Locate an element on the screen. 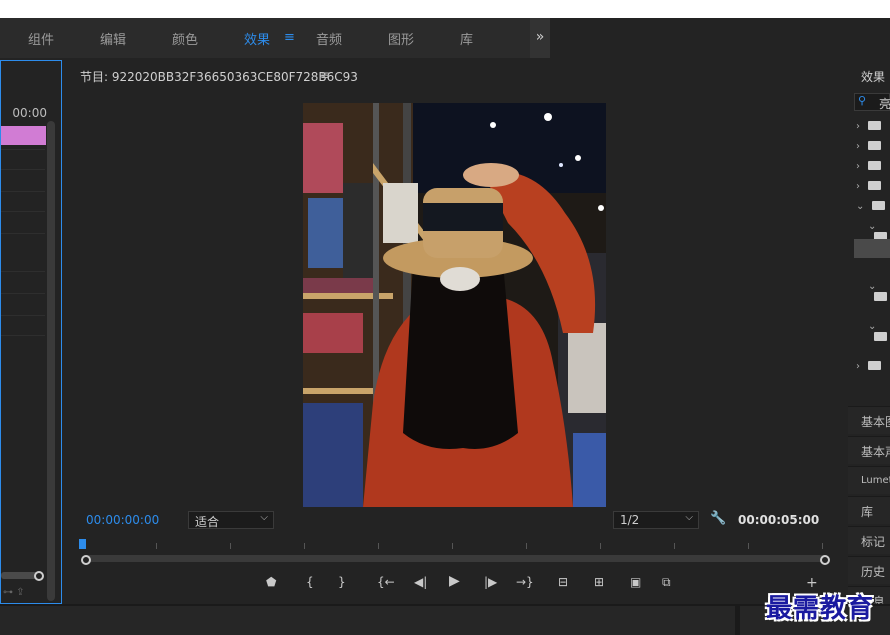 The image size is (890, 635). playback-resolution-value: 1/2 is located at coordinates (630, 520).